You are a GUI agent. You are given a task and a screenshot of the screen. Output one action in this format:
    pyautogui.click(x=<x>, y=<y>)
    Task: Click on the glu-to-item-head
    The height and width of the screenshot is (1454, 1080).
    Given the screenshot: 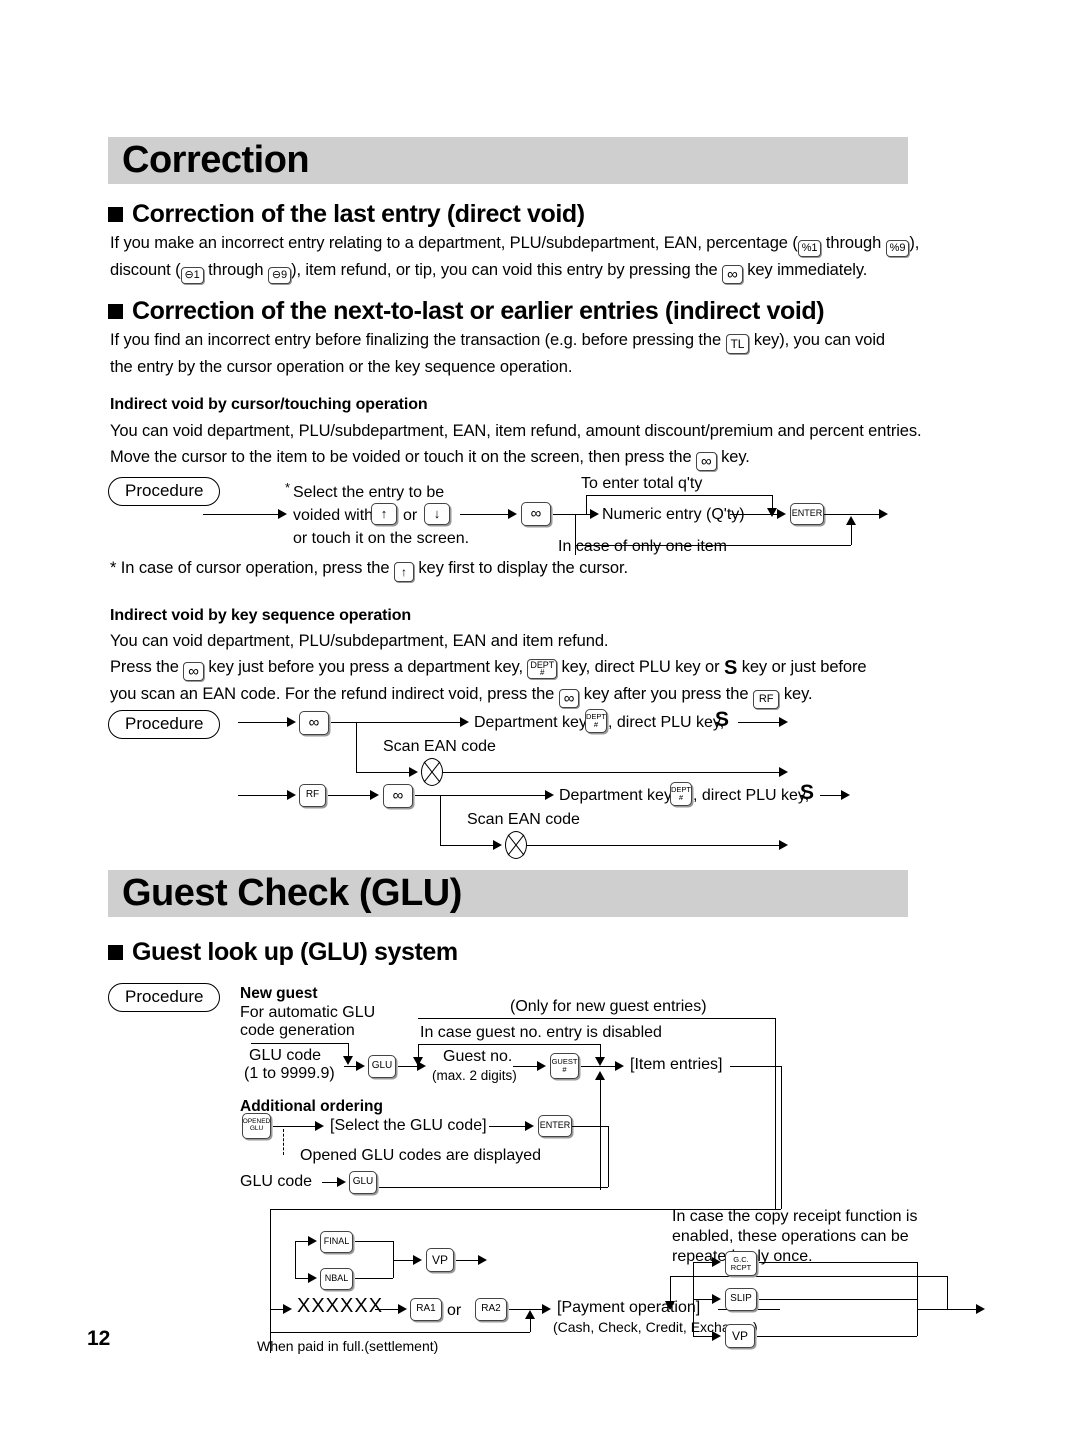 What is the action you would take?
    pyautogui.click(x=619, y=1066)
    